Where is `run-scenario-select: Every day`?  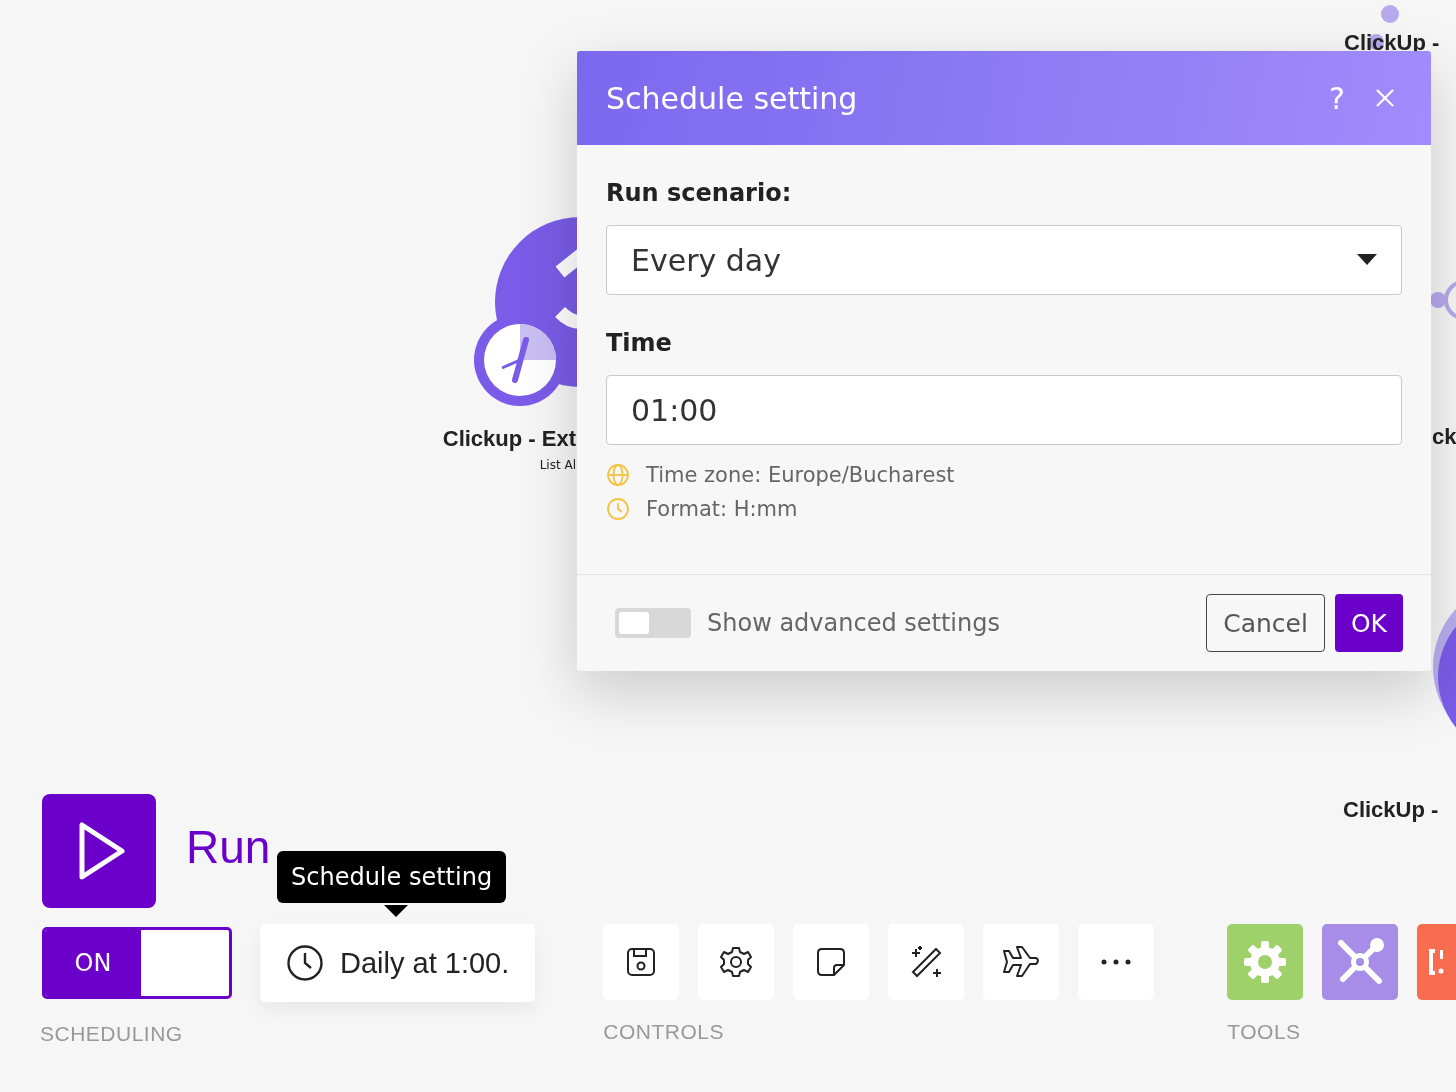 run-scenario-select: Every day is located at coordinates (1004, 260).